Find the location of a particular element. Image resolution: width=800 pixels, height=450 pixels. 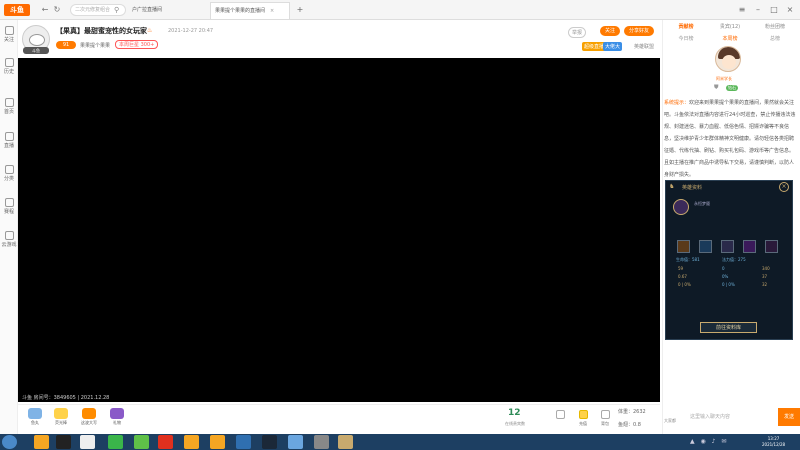

wechat-icon is located at coordinates (115, 442).